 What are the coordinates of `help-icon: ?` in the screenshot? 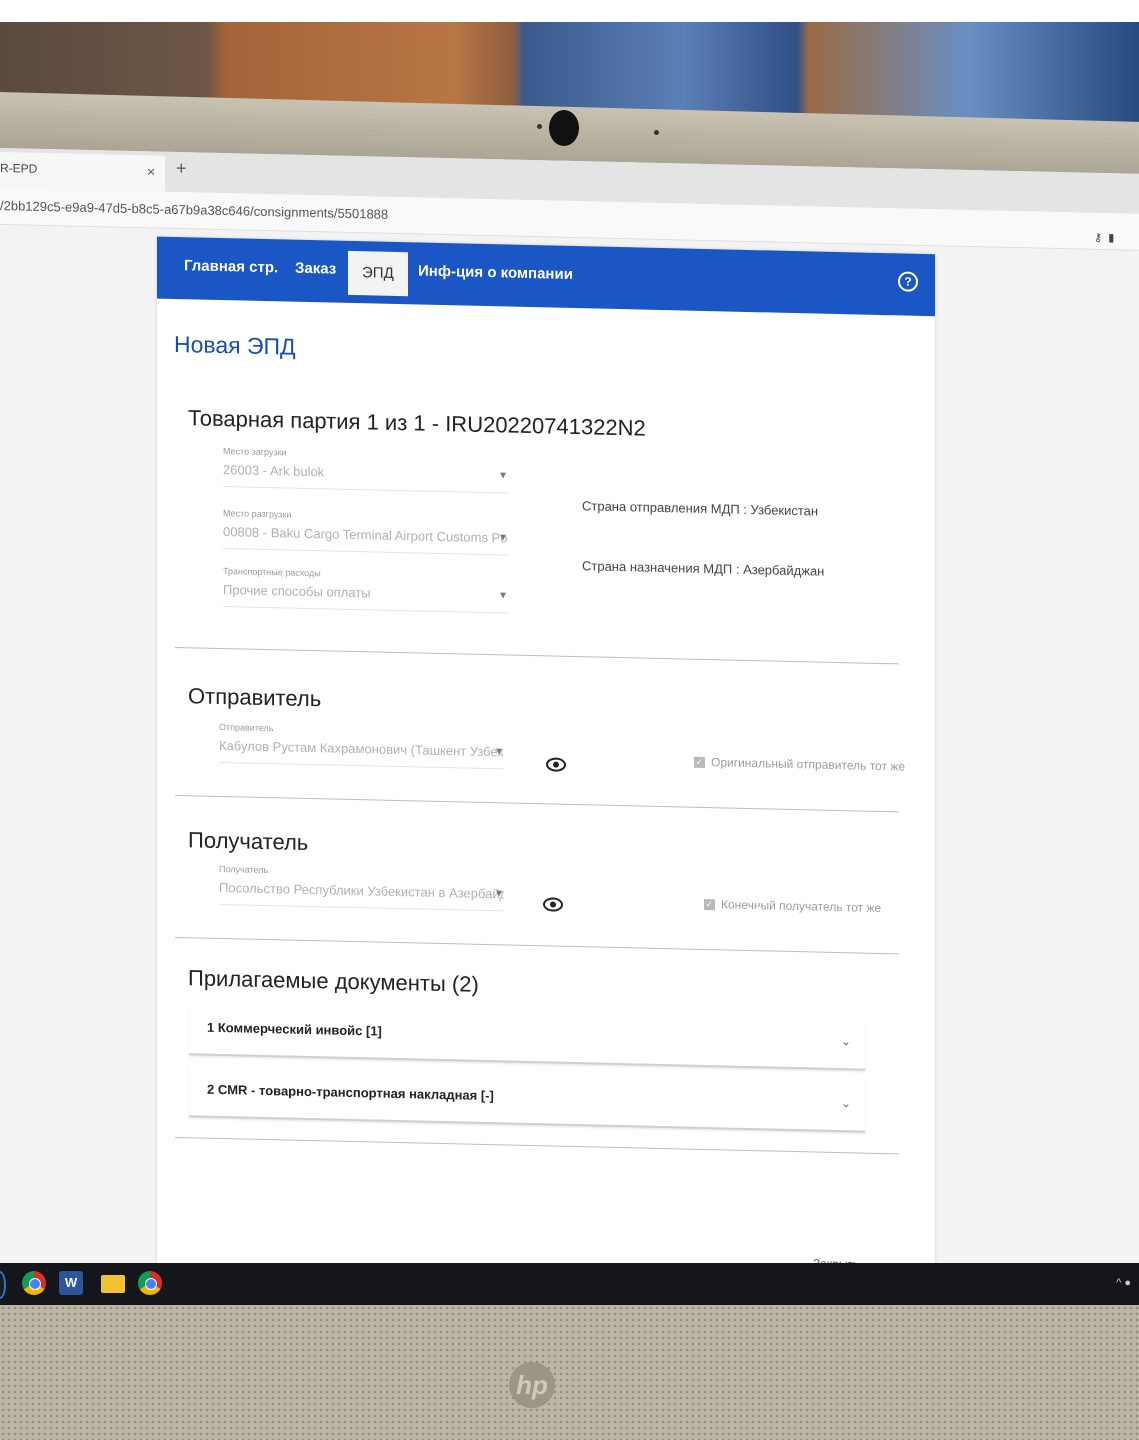 It's located at (908, 281).